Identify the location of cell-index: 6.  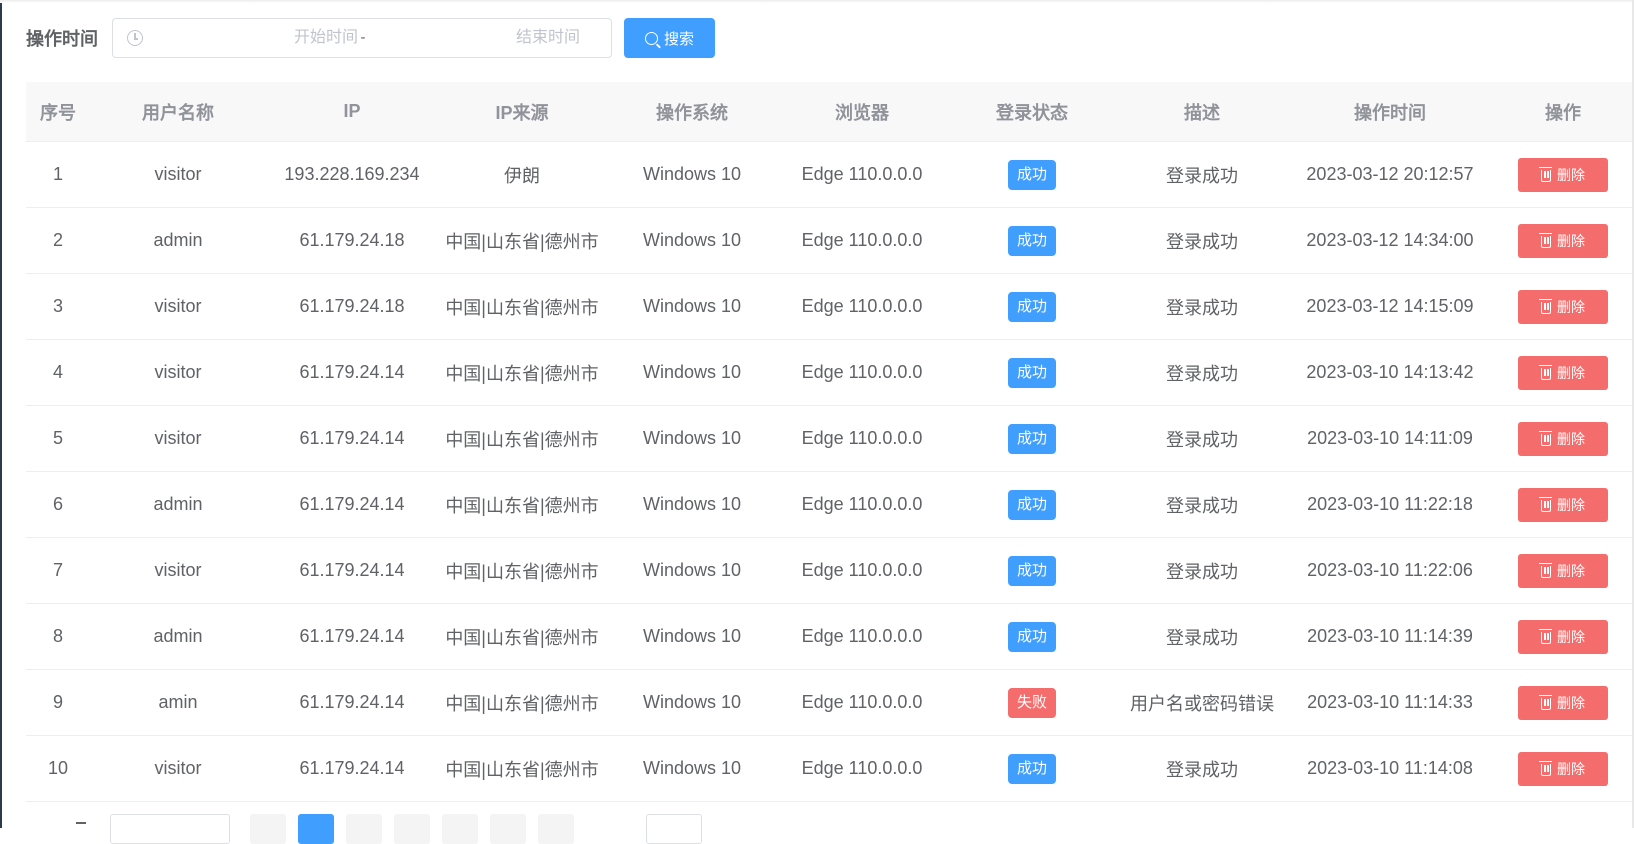
(57, 504).